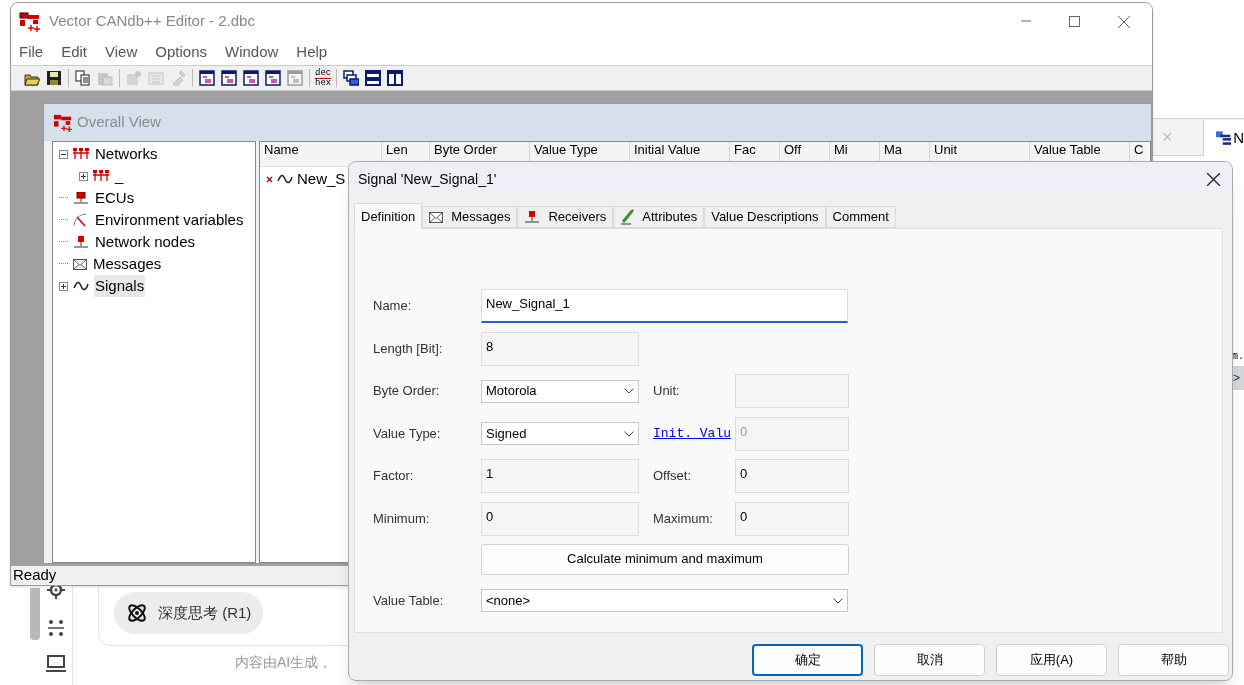 This screenshot has width=1244, height=685. Describe the element at coordinates (394, 476) in the screenshot. I see `field-label: Factor:` at that location.